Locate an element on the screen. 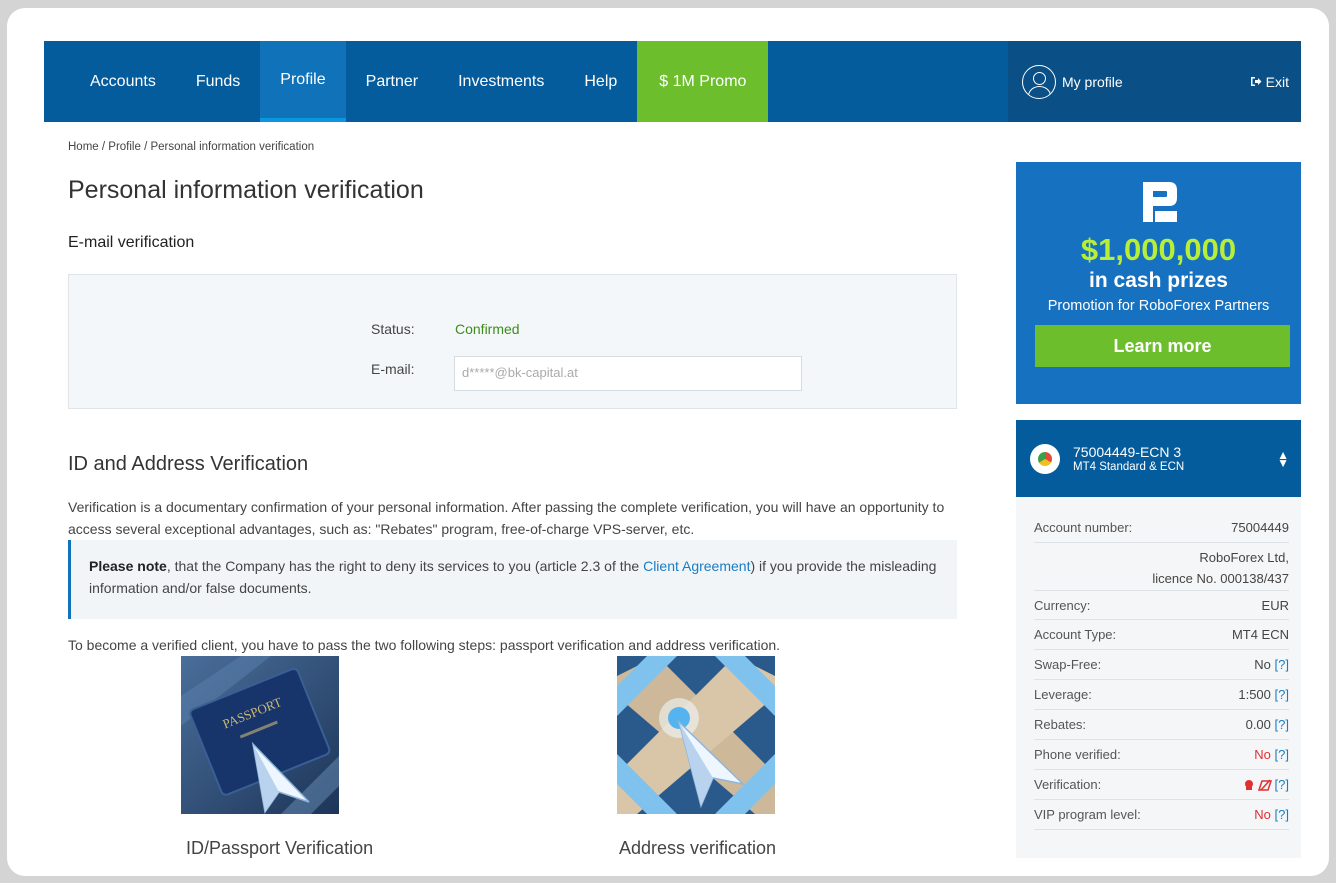 The height and width of the screenshot is (883, 1336). leverage-value: 1:500 is located at coordinates (1254, 694).